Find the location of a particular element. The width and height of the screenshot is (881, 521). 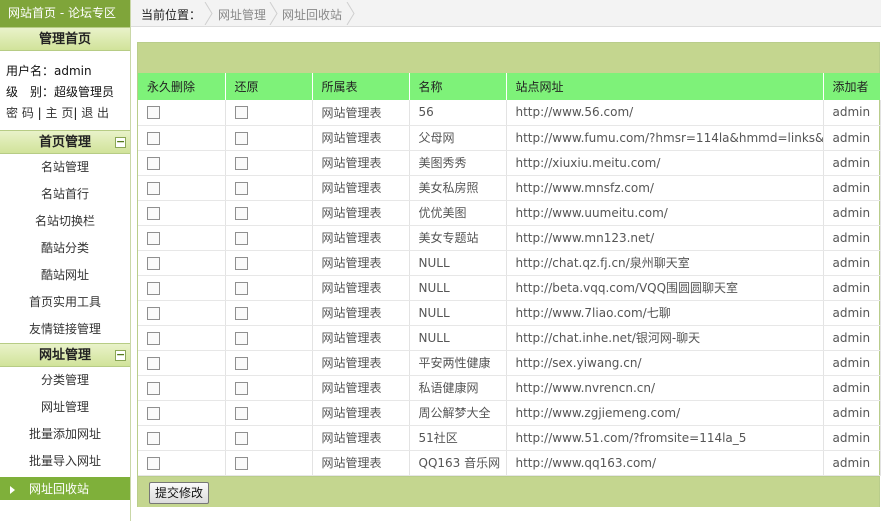

cell-name: 周公解梦大全 is located at coordinates (458, 413).